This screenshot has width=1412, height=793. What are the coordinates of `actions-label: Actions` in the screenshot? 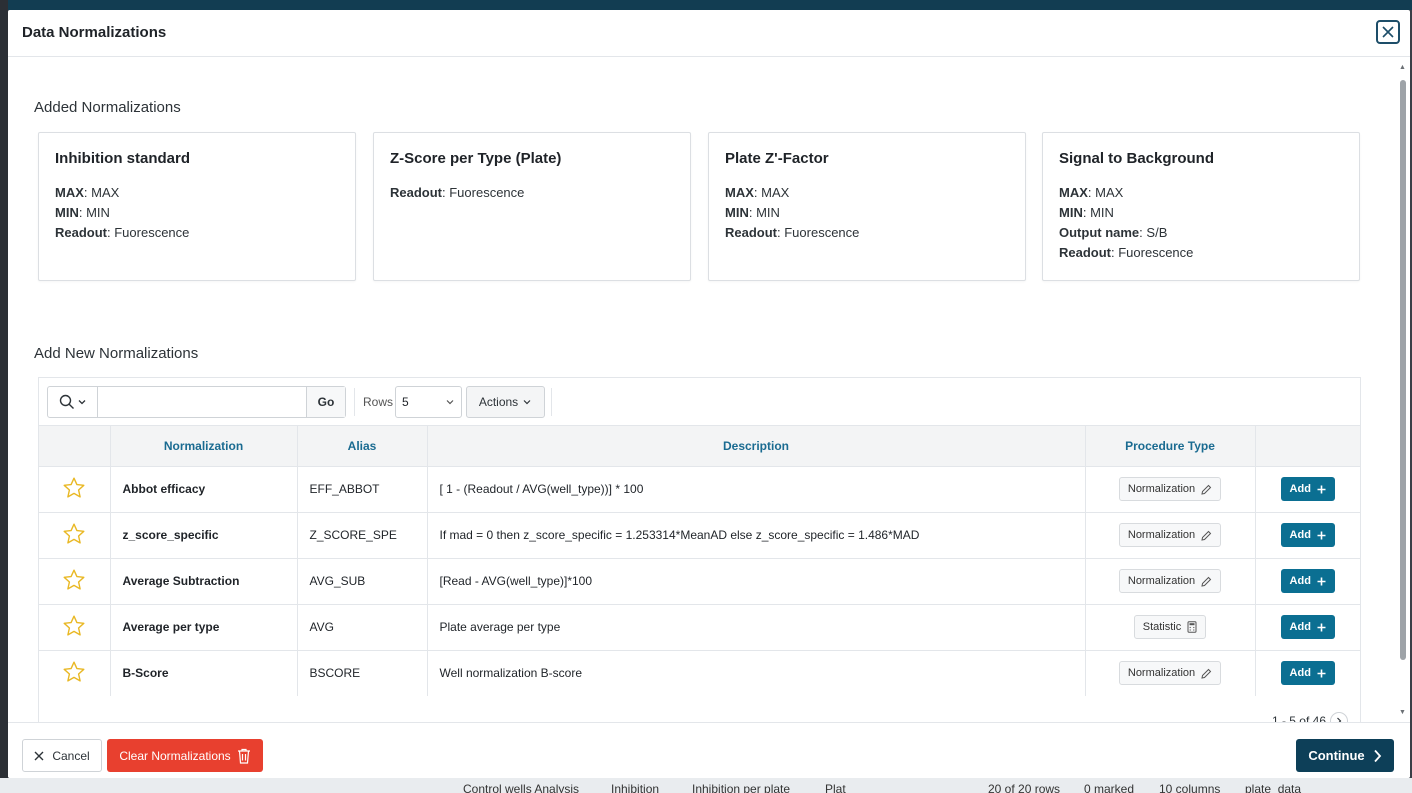 It's located at (498, 402).